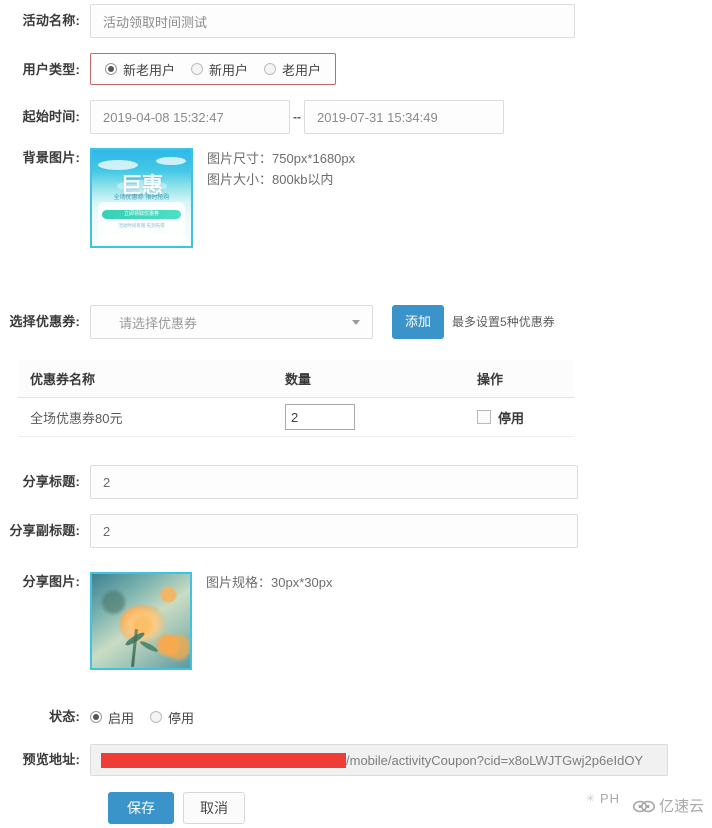 The height and width of the screenshot is (828, 712). What do you see at coordinates (141, 214) in the screenshot?
I see `poster-button-label: 立即领取优惠券` at bounding box center [141, 214].